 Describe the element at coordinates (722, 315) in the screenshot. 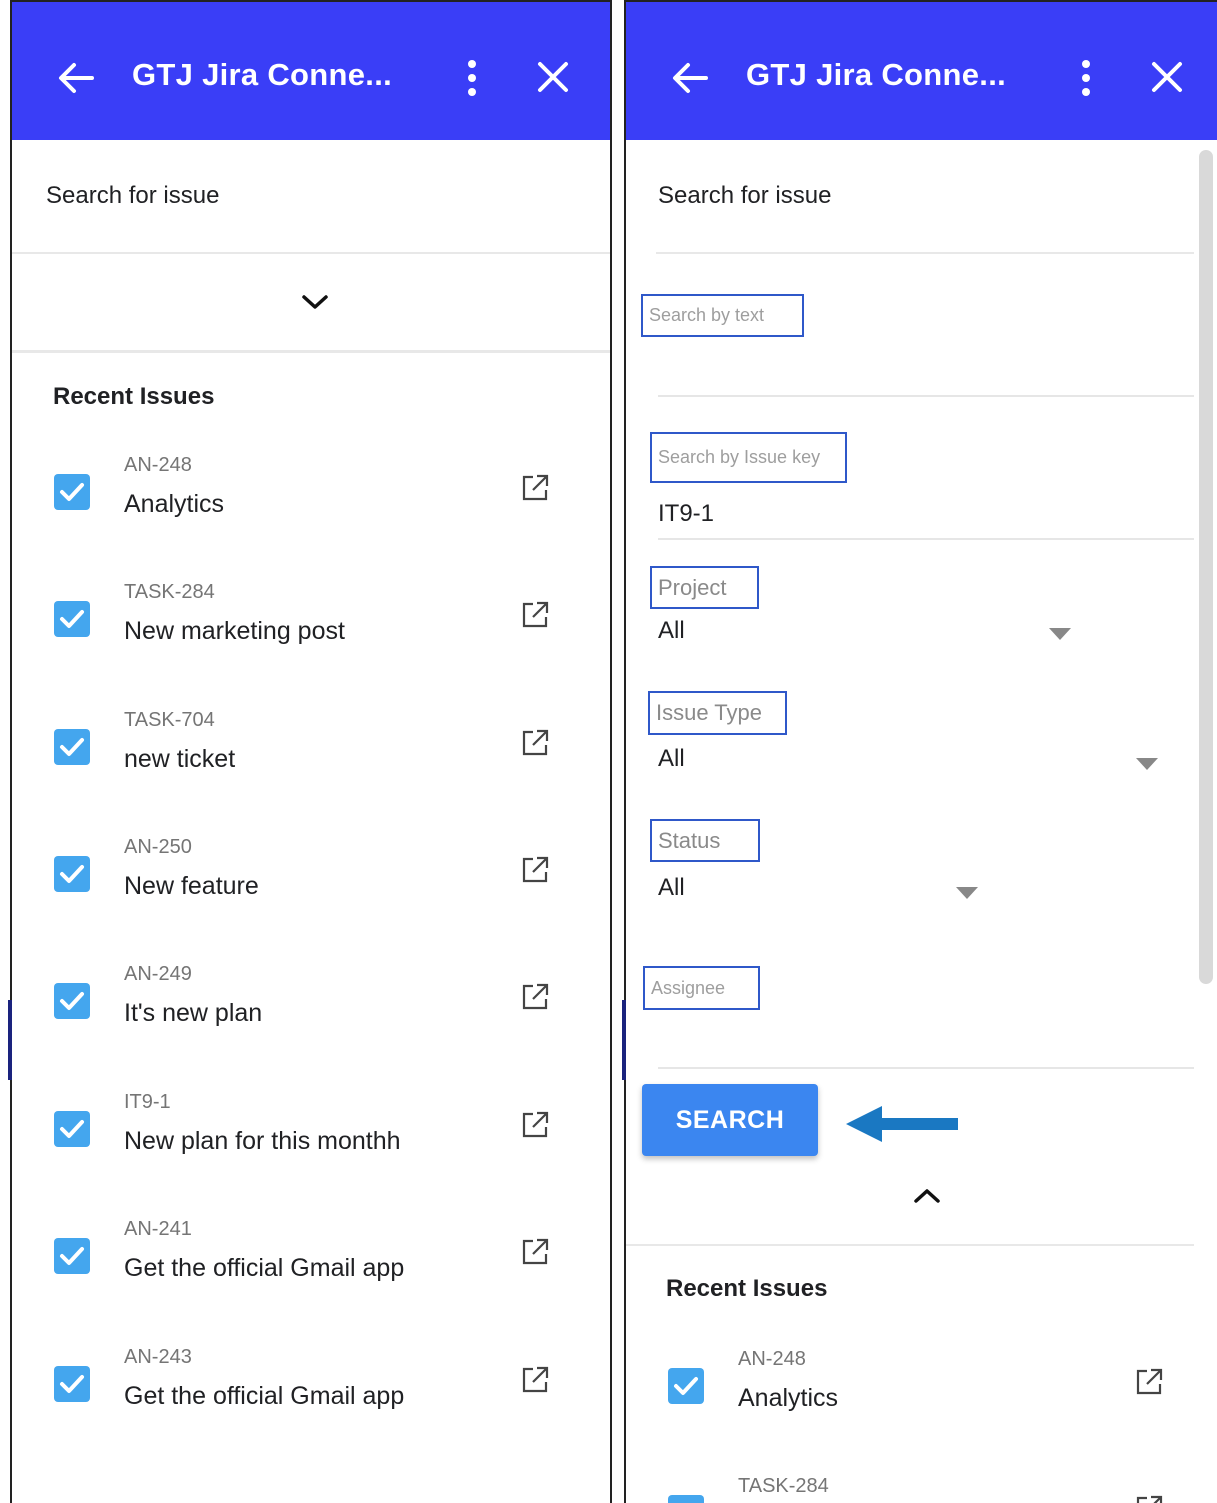

I see `search-text-input: Search by text` at that location.